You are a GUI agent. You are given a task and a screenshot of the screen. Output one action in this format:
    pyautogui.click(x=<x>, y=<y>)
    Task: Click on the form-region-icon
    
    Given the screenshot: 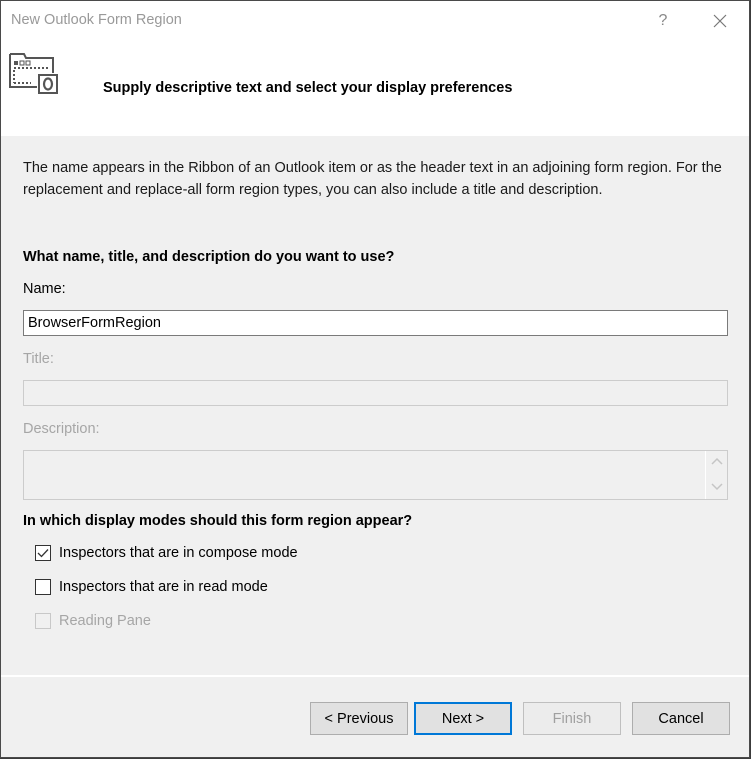 What is the action you would take?
    pyautogui.click(x=33, y=73)
    